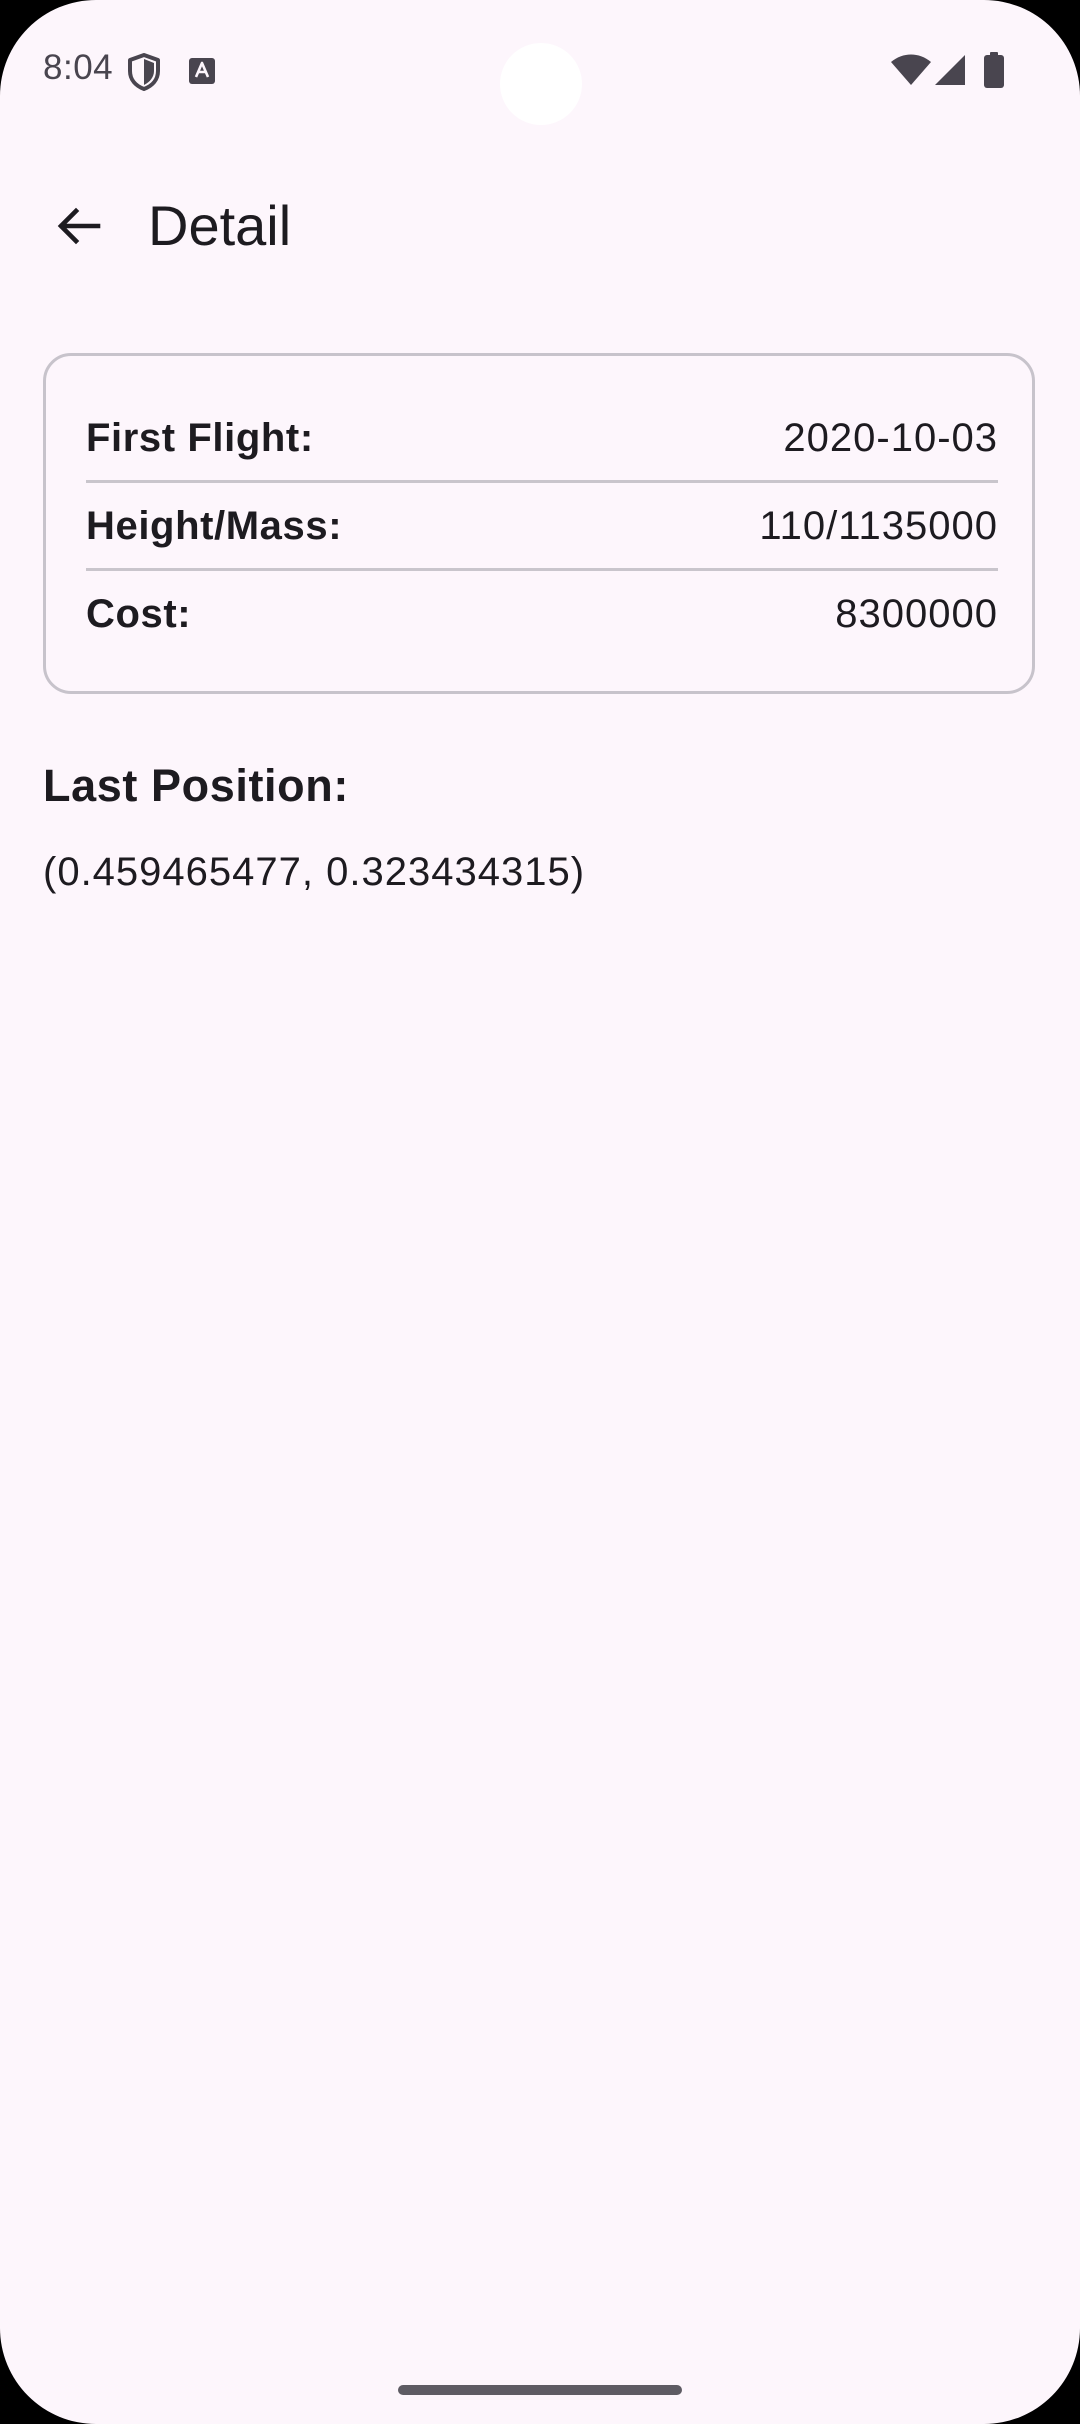 The width and height of the screenshot is (1080, 2424). I want to click on detail-label: Cost:, so click(139, 613).